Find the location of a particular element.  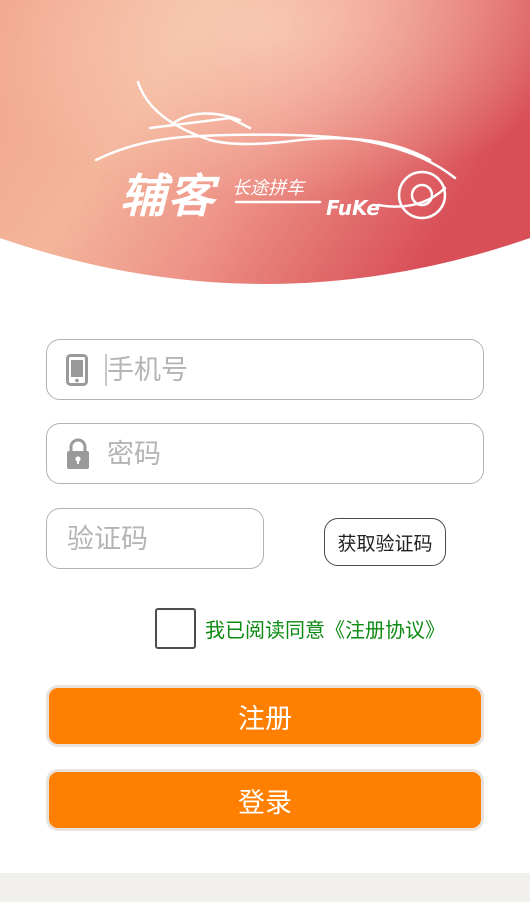

agreement-link: 我已阅读同意《注册协议》 is located at coordinates (325, 628).